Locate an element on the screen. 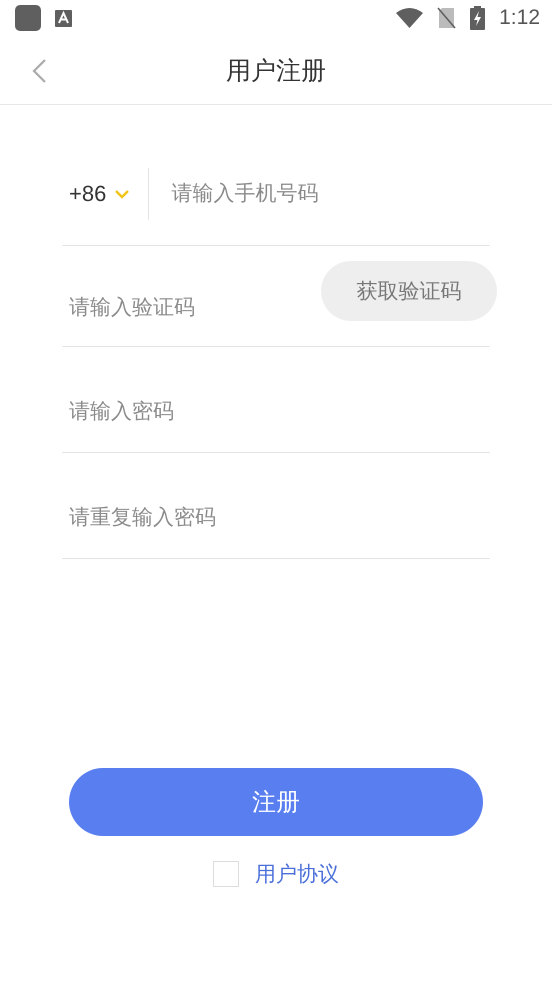 The height and width of the screenshot is (983, 552). repeat-password-input: 请重复输入密码 is located at coordinates (276, 518).